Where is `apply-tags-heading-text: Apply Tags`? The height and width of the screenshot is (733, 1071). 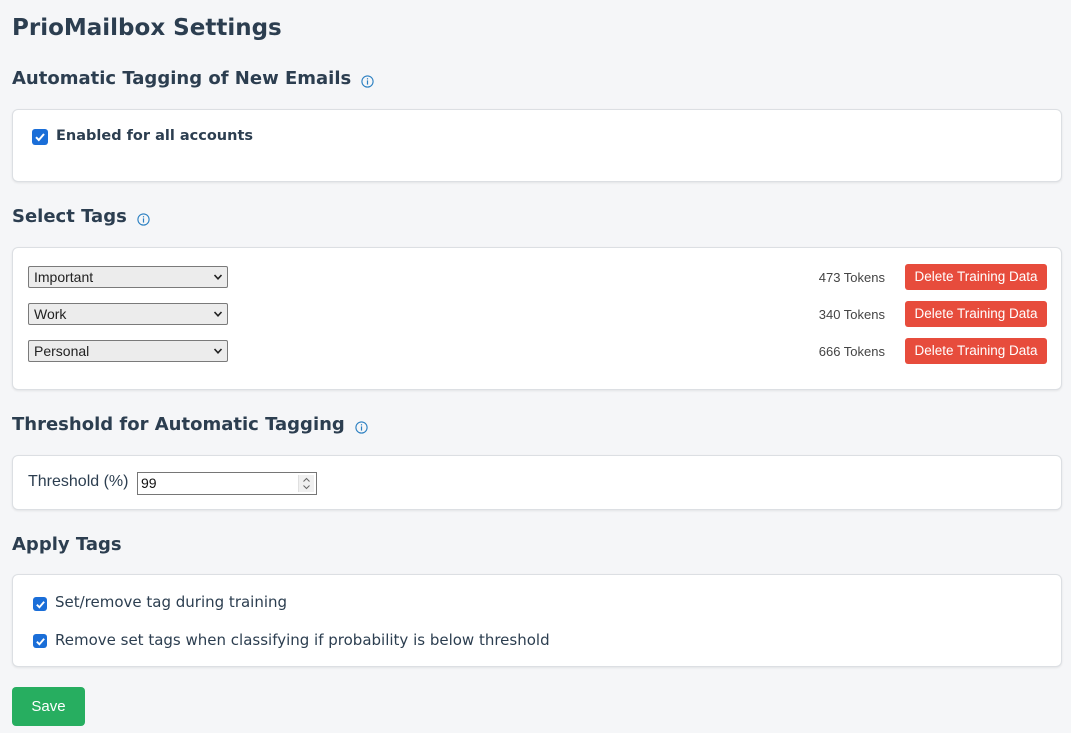 apply-tags-heading-text: Apply Tags is located at coordinates (67, 544).